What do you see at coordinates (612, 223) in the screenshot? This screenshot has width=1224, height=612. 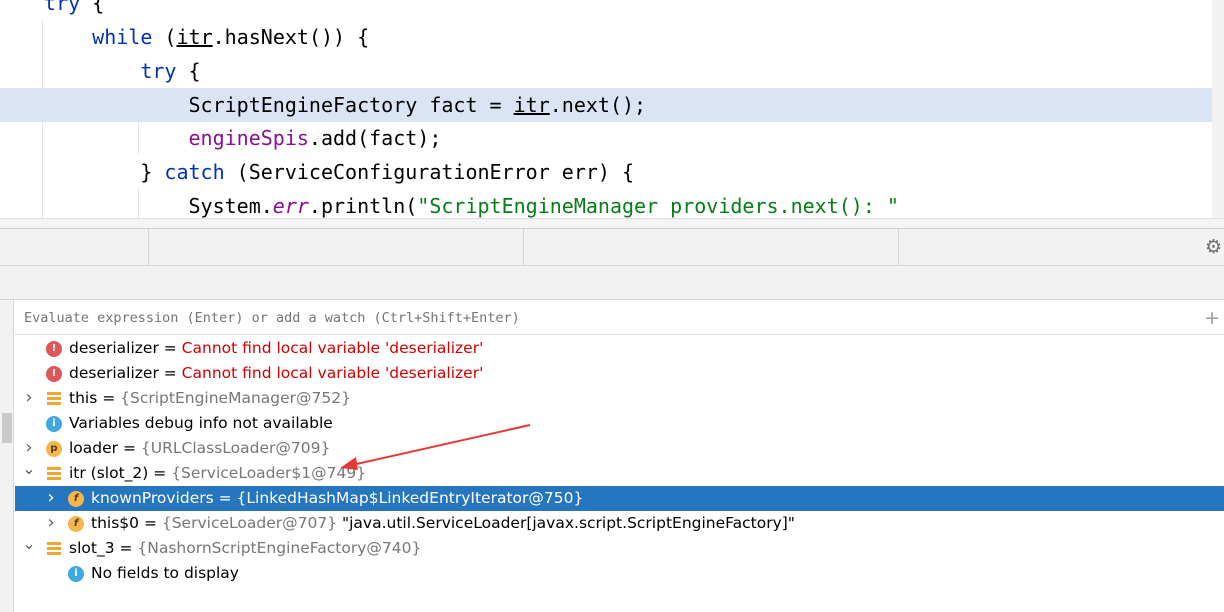 I see `editor-horizontal-scrollbar` at bounding box center [612, 223].